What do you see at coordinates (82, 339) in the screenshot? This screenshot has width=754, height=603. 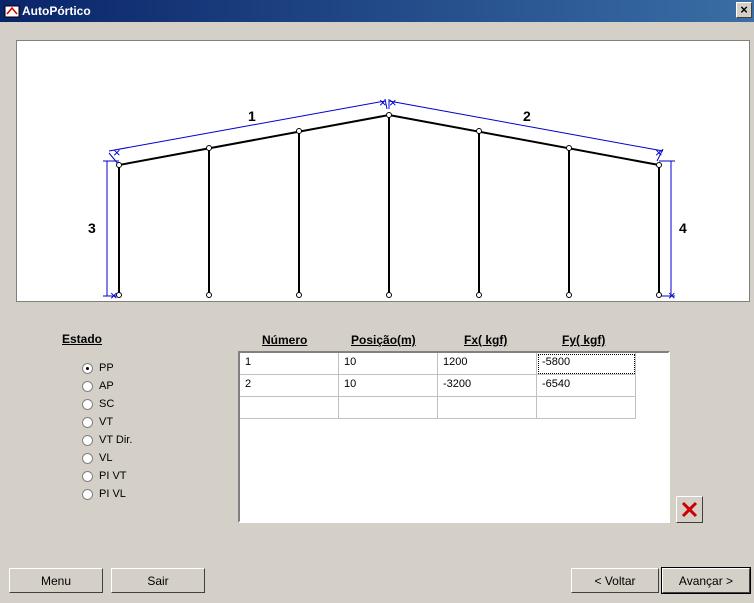 I see `estado-title: Estado` at bounding box center [82, 339].